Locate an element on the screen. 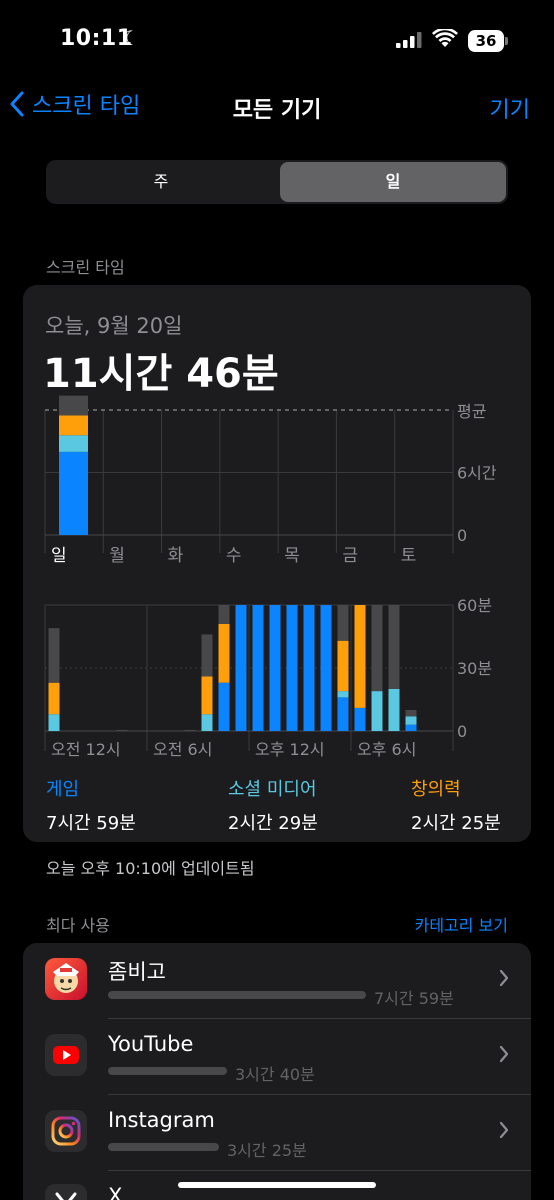  weekday-label: 화 is located at coordinates (176, 556).